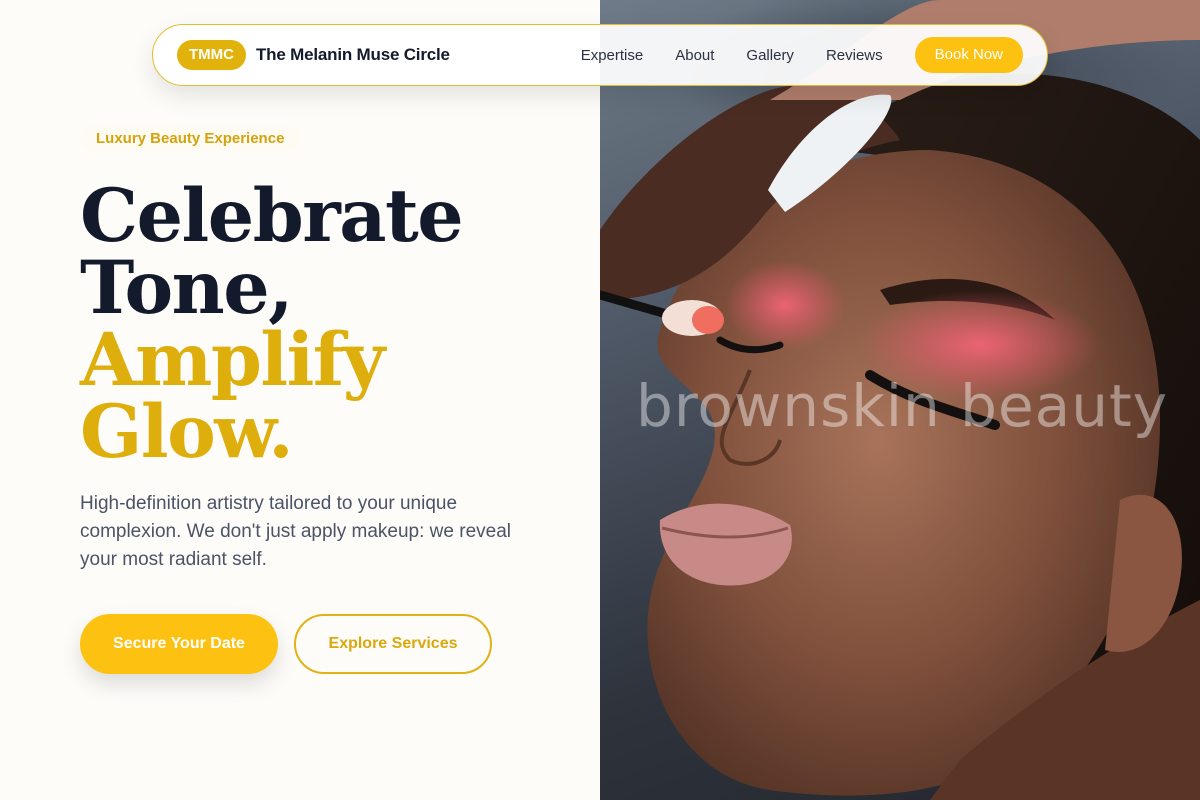 The height and width of the screenshot is (800, 1200). I want to click on brand-logo: TMMC The Melanin Muse Circle, so click(313, 55).